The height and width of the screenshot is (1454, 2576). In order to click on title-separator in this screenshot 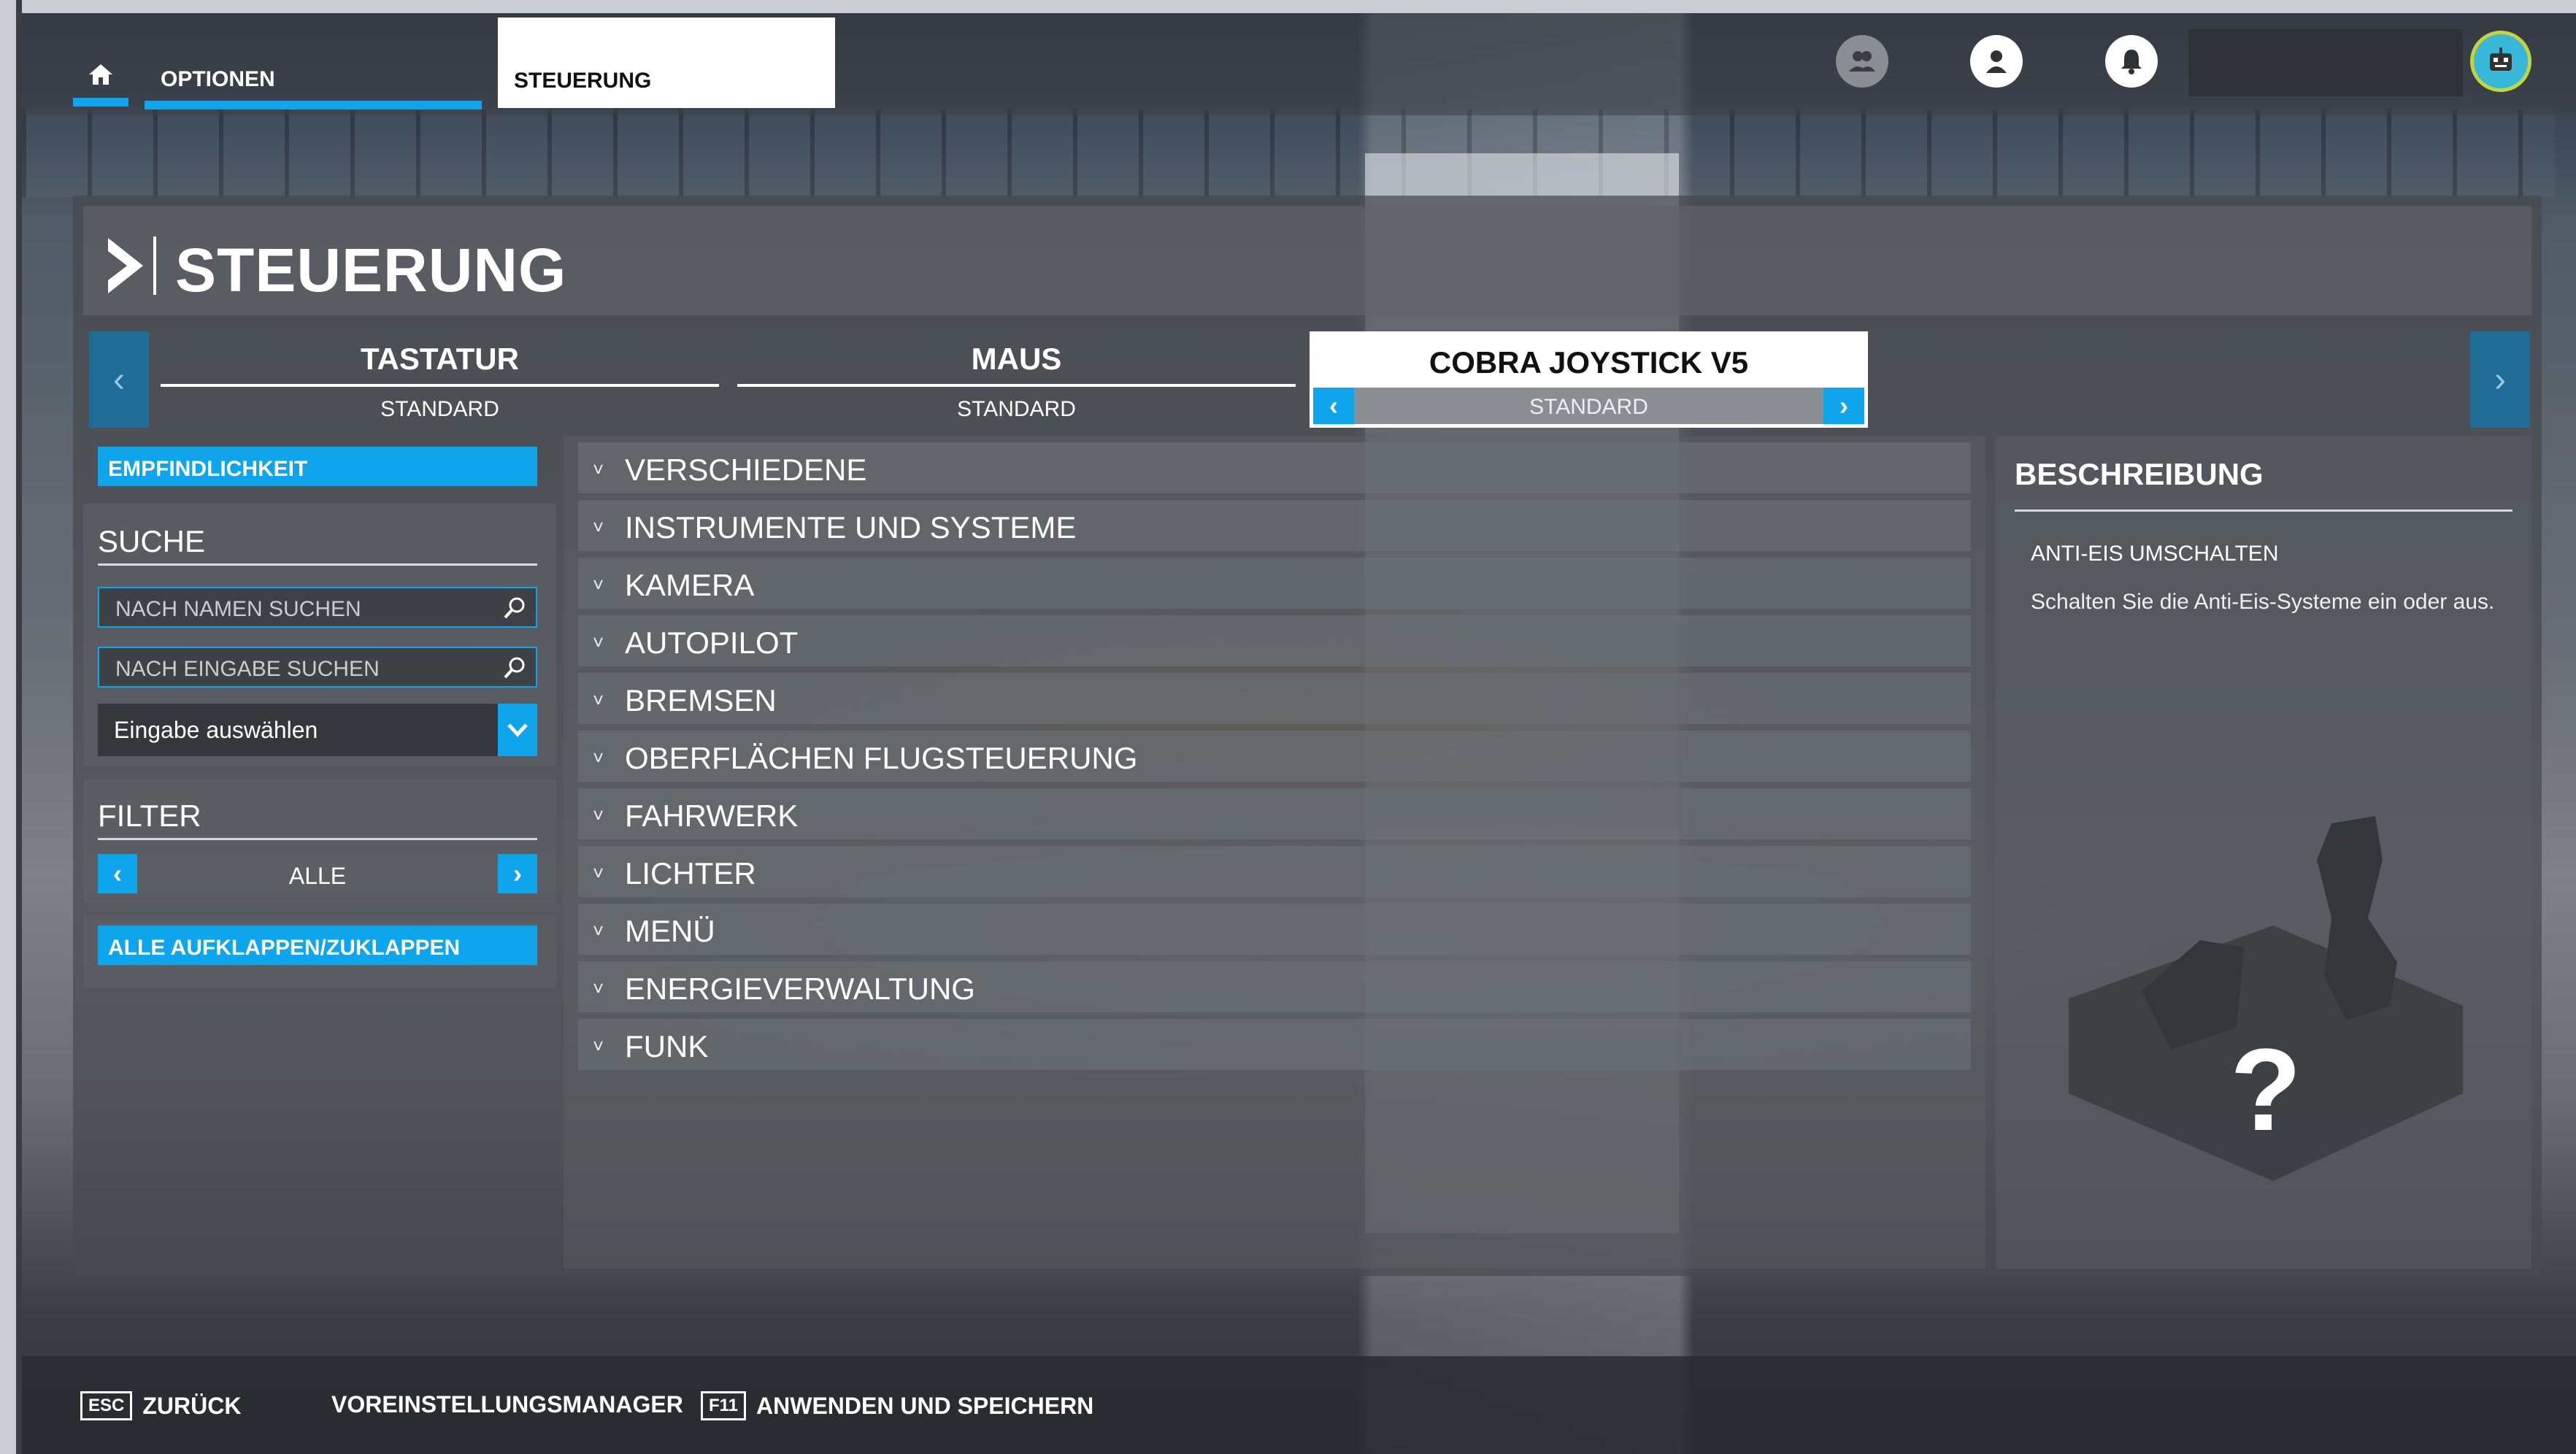, I will do `click(154, 265)`.